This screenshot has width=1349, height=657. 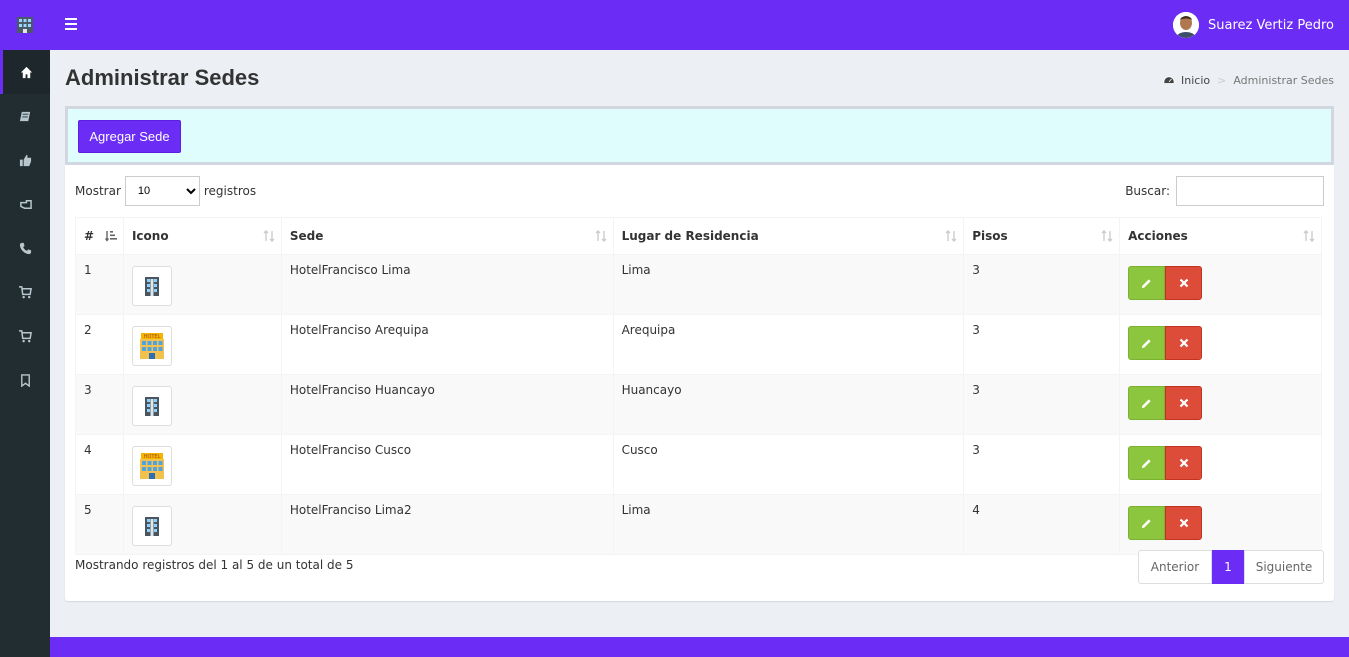 I want to click on thumbs-up-icon, so click(x=25, y=160).